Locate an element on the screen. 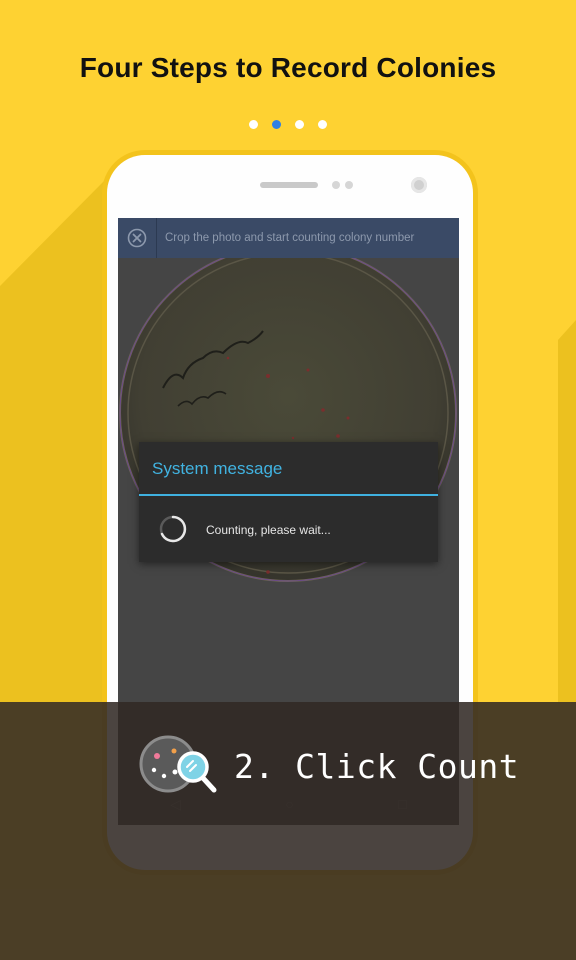 This screenshot has width=576, height=960. count-magnifier-icon is located at coordinates (178, 764).